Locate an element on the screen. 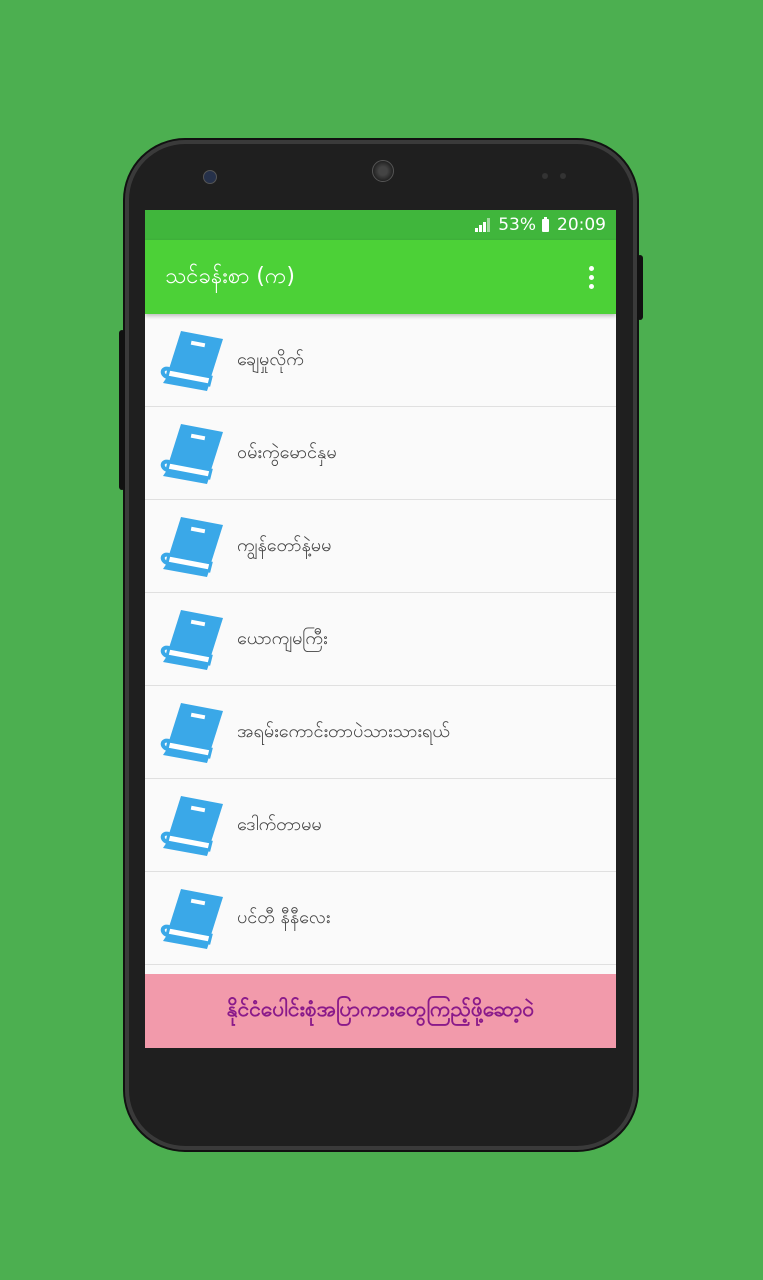 The image size is (763, 1280). list-item: အရမ်းကောင်းတာပဲသားသားရယ် is located at coordinates (380, 732).